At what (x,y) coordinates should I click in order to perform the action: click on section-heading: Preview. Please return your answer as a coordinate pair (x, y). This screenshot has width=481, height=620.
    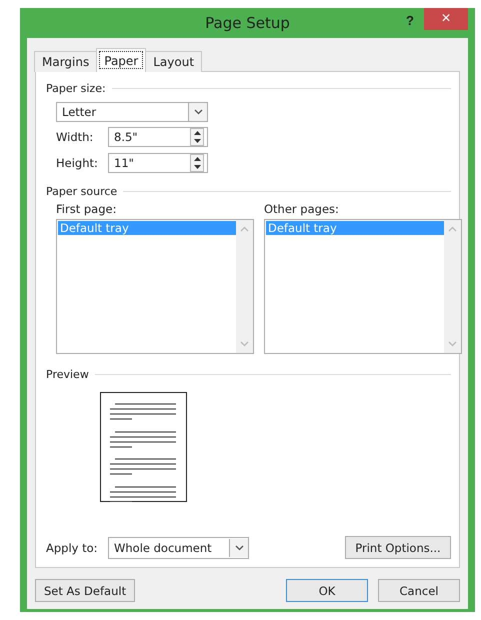
    Looking at the image, I should click on (67, 374).